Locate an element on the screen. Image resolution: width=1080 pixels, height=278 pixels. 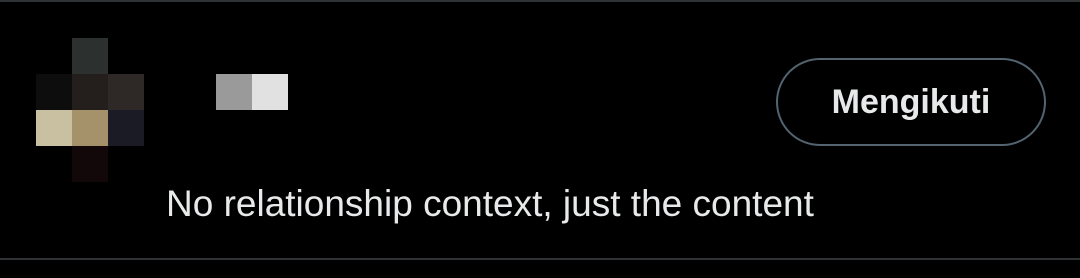
avatar is located at coordinates (90, 110).